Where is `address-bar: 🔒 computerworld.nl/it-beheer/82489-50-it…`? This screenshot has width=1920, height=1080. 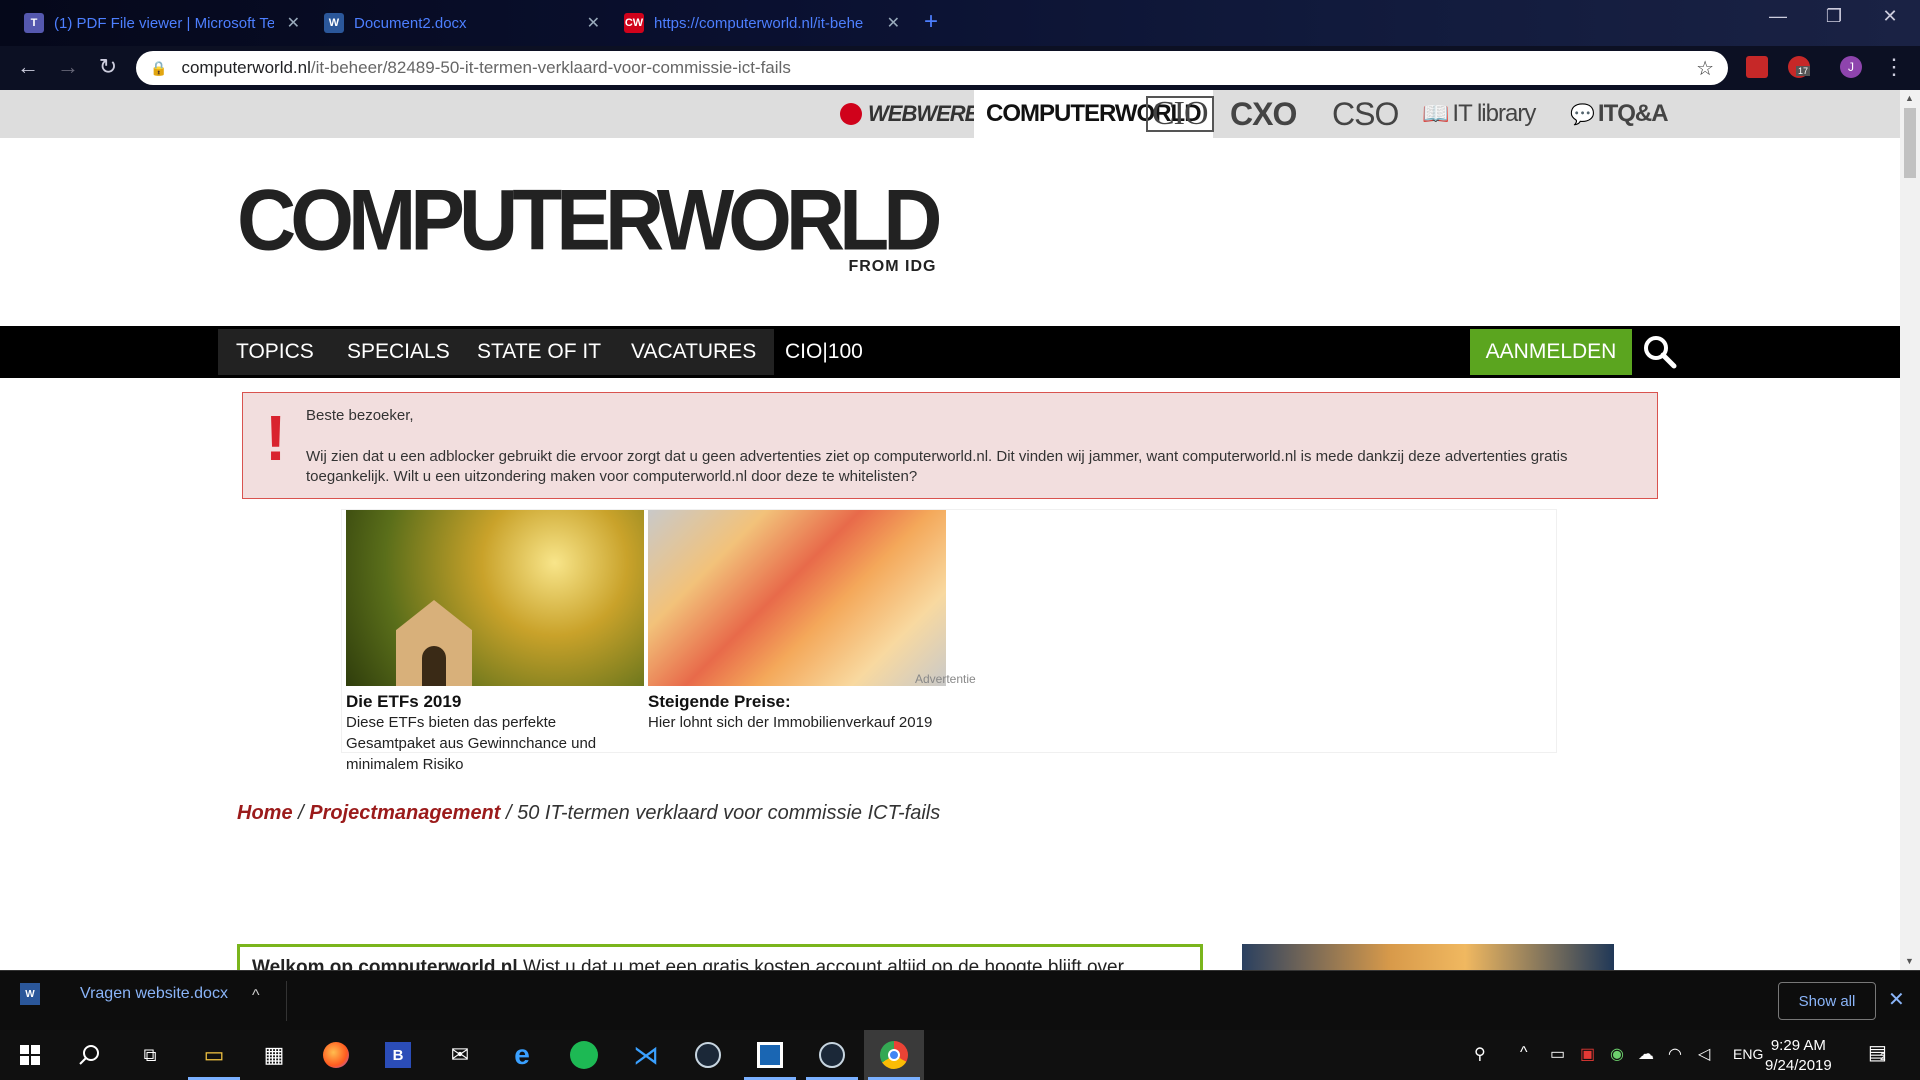 address-bar: 🔒 computerworld.nl/it-beheer/82489-50-it… is located at coordinates (932, 68).